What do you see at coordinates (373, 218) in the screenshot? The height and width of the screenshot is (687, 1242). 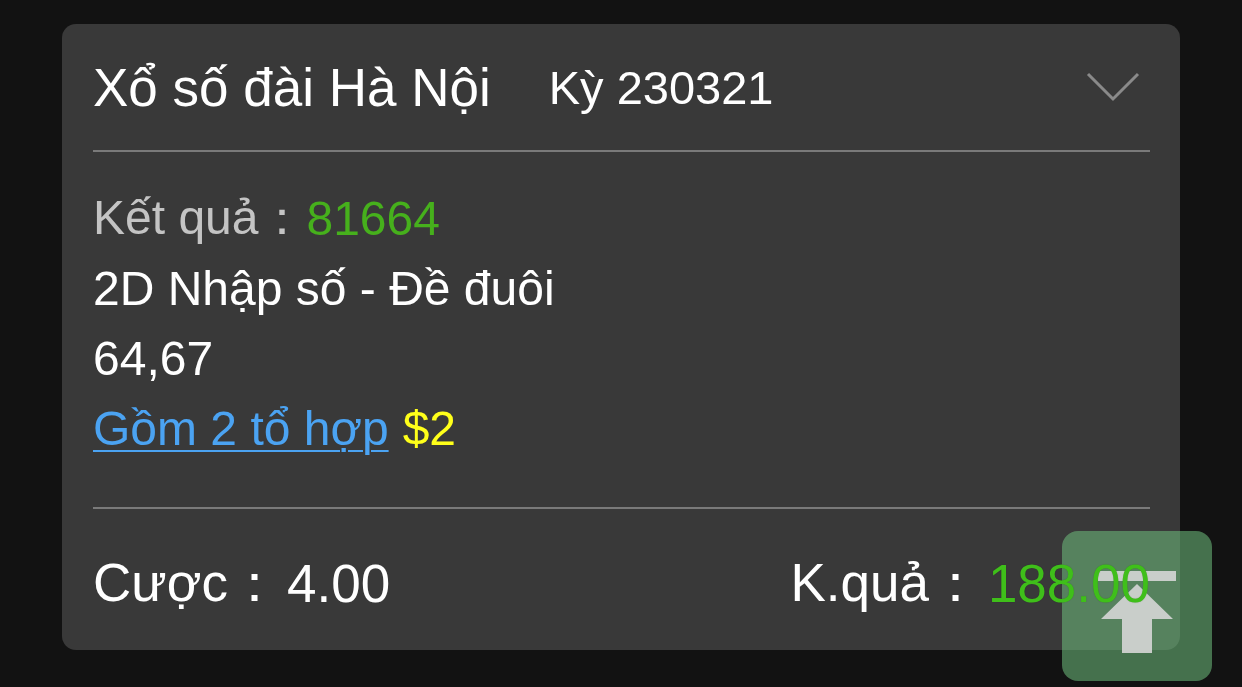 I see `result-number: 81664` at bounding box center [373, 218].